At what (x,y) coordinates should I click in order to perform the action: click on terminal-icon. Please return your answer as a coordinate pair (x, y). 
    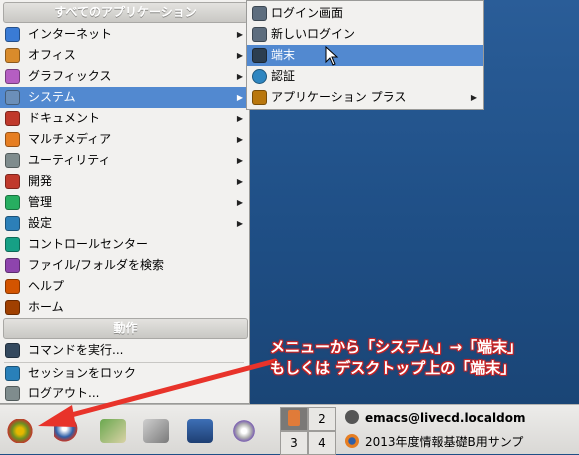
    Looking at the image, I should click on (259, 55).